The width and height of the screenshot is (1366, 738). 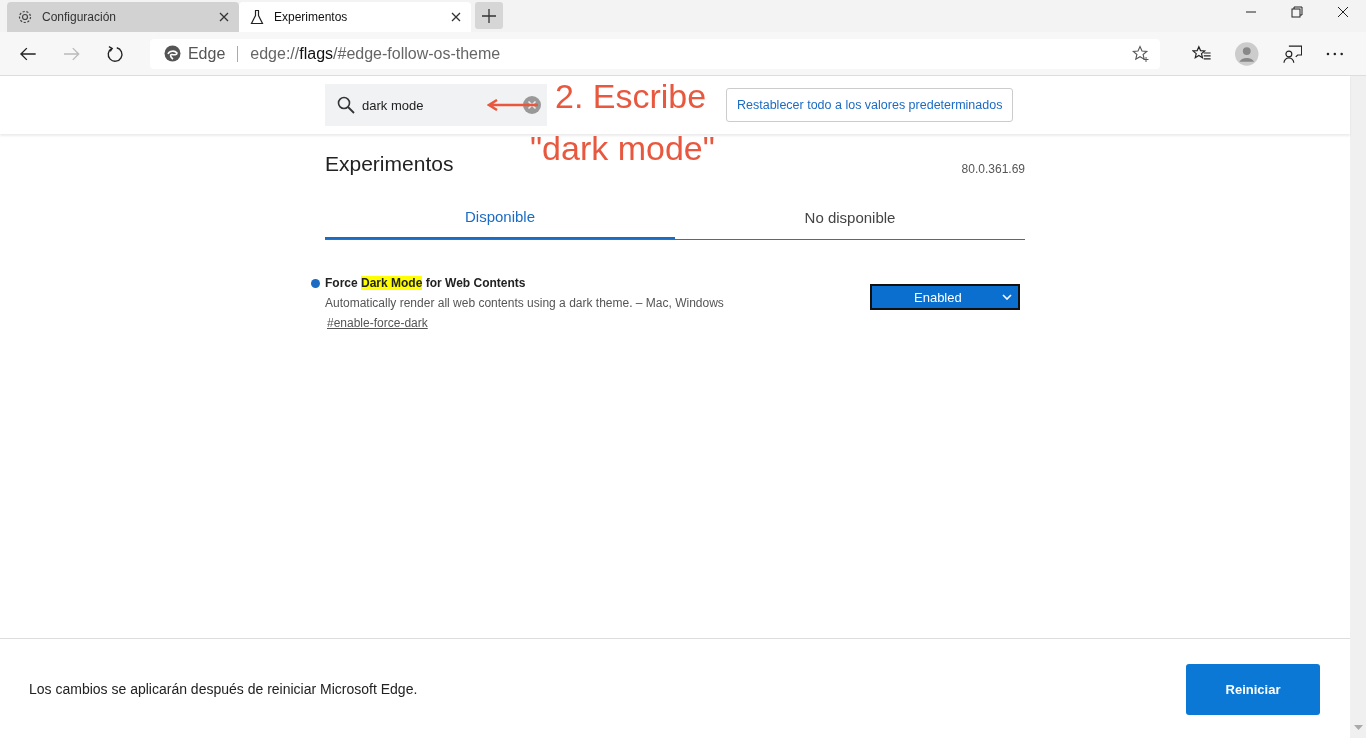 I want to click on site-label: Edge, so click(x=206, y=53).